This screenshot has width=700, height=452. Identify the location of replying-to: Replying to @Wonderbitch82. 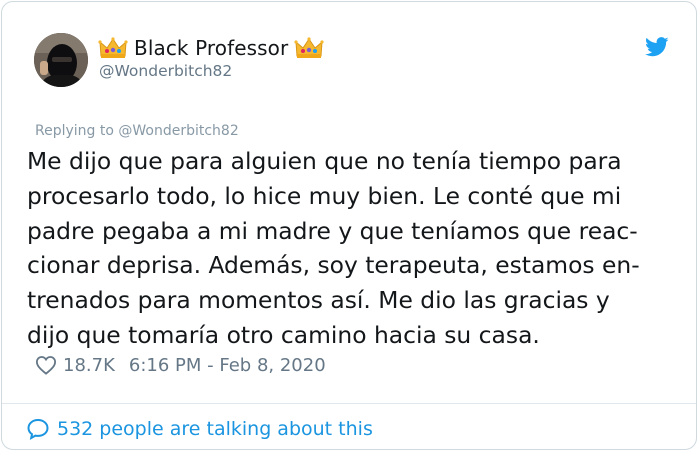
(137, 131).